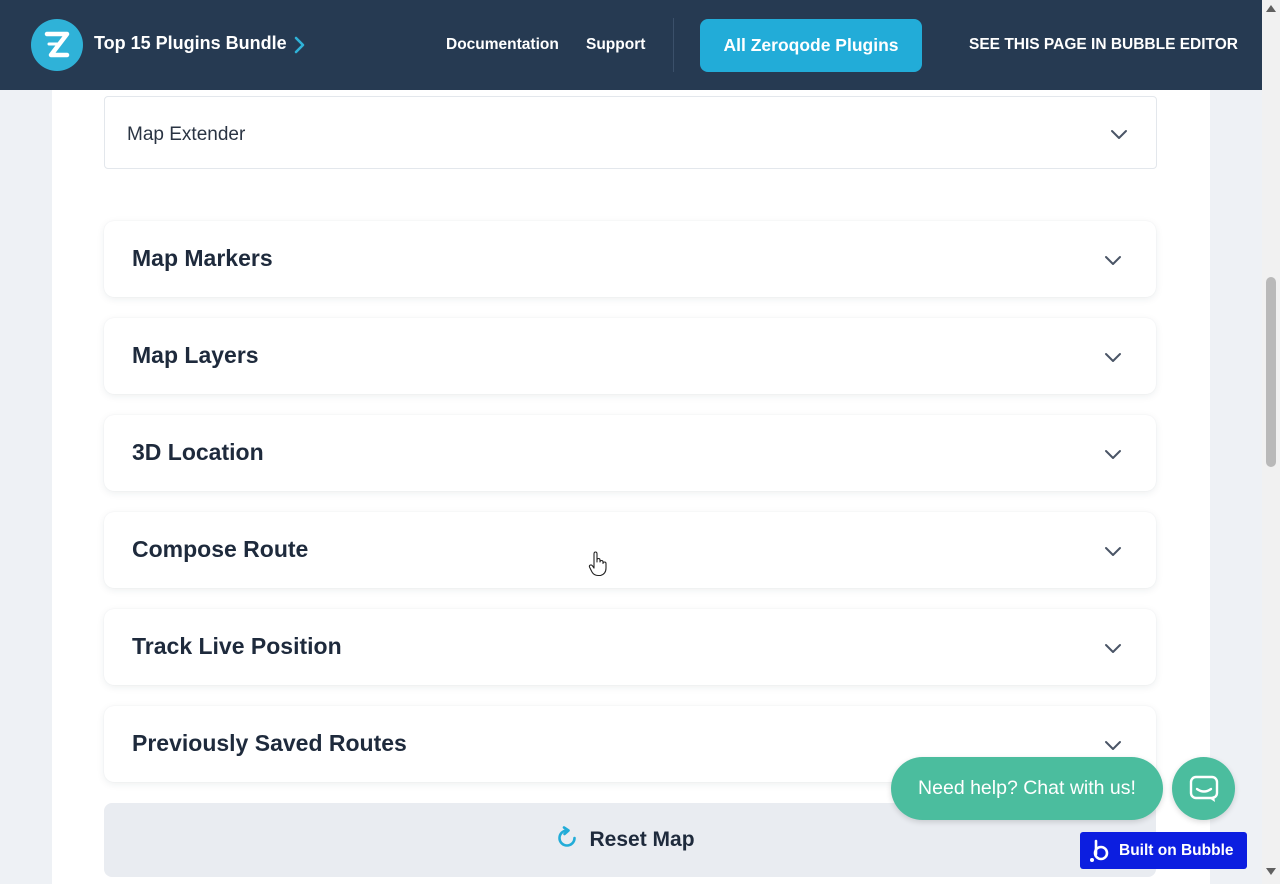 Image resolution: width=1280 pixels, height=884 pixels. I want to click on accordion-title: Compose Route, so click(220, 549).